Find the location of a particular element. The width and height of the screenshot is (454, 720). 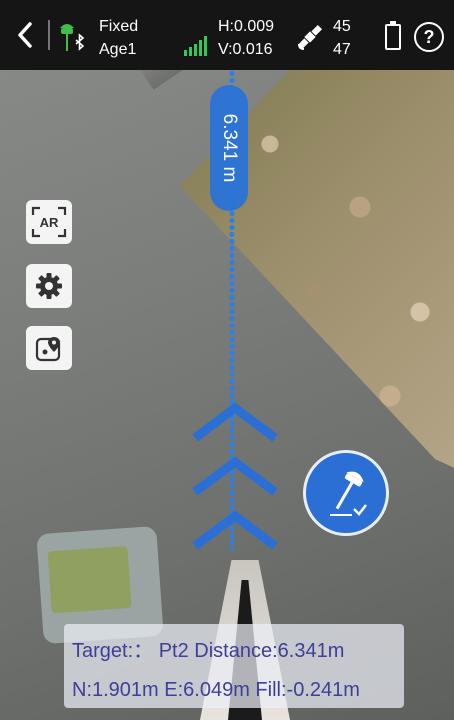

gnss-rover-icon is located at coordinates (73, 35).